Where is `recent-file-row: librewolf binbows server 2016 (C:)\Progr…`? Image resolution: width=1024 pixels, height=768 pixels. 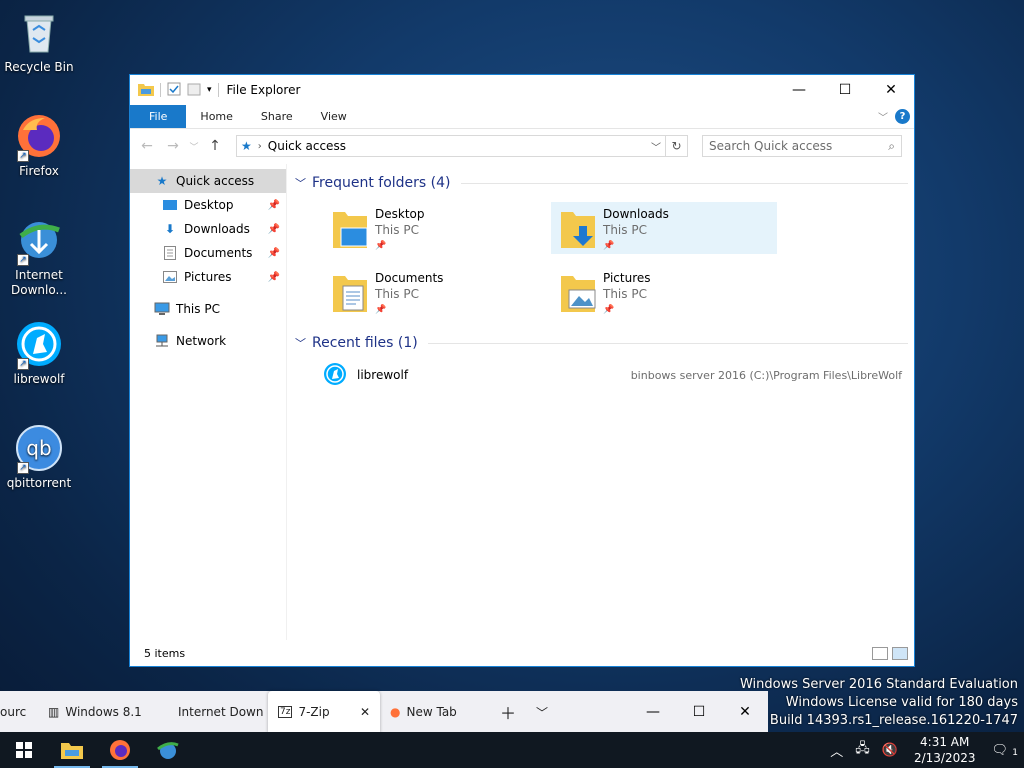
recent-file-row: librewolf binbows server 2016 (C:)\Progr… is located at coordinates (601, 375).